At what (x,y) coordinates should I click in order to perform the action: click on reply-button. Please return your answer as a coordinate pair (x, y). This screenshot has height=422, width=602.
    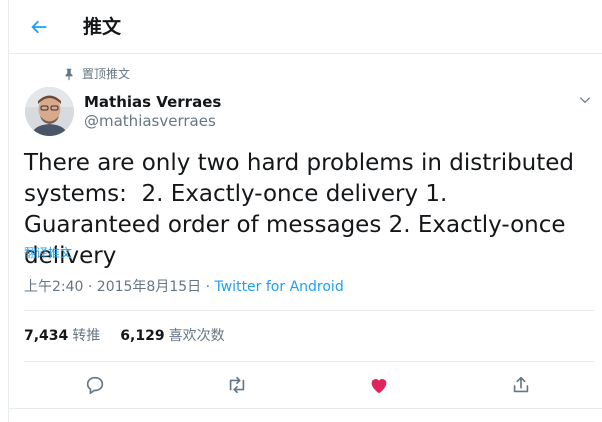
    Looking at the image, I should click on (95, 385).